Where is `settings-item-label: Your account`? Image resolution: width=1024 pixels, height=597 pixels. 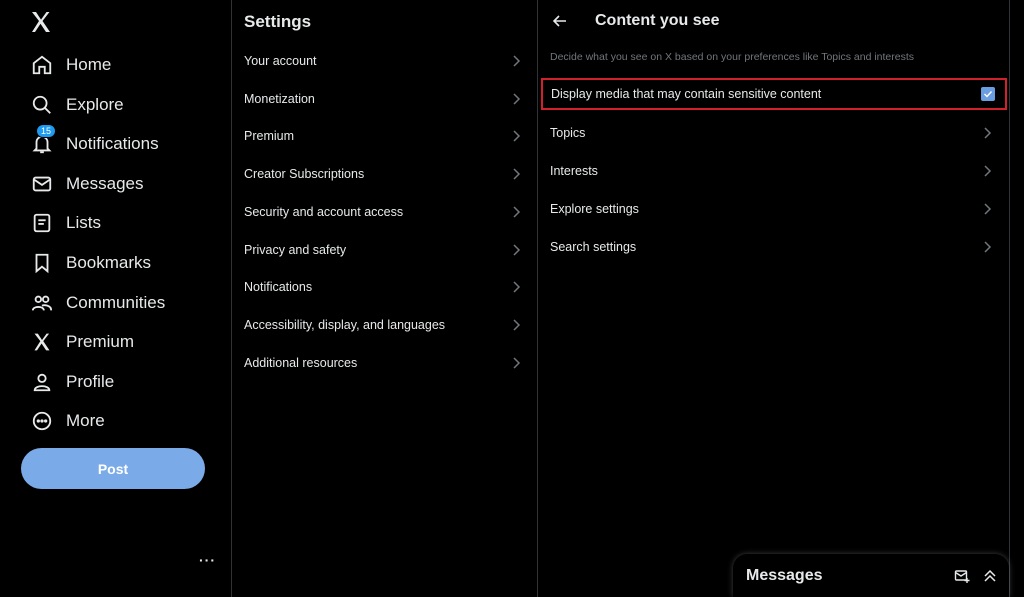 settings-item-label: Your account is located at coordinates (280, 61).